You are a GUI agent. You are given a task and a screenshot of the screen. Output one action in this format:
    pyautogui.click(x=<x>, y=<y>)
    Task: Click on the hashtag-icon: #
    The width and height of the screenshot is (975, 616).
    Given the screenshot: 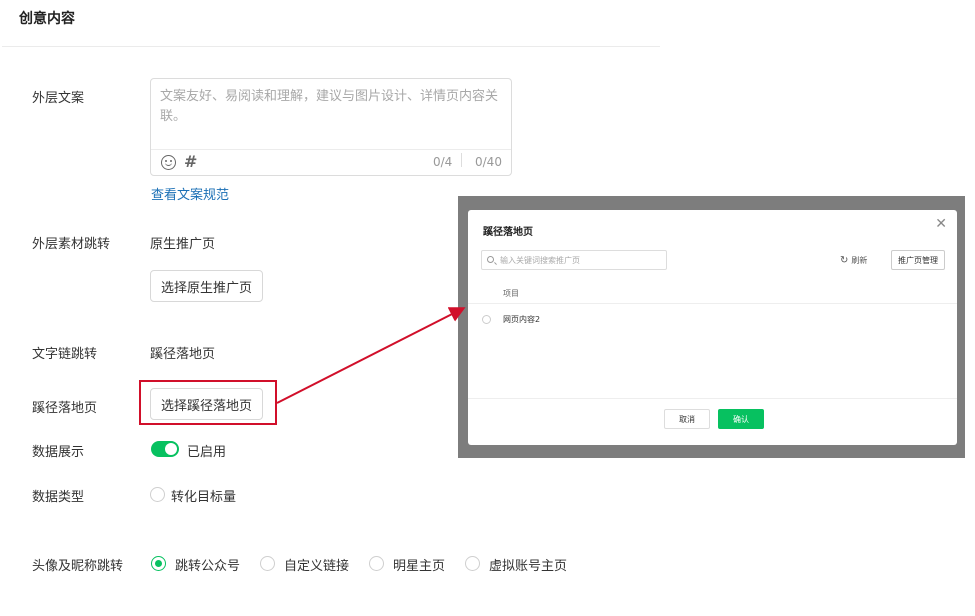 What is the action you would take?
    pyautogui.click(x=190, y=161)
    